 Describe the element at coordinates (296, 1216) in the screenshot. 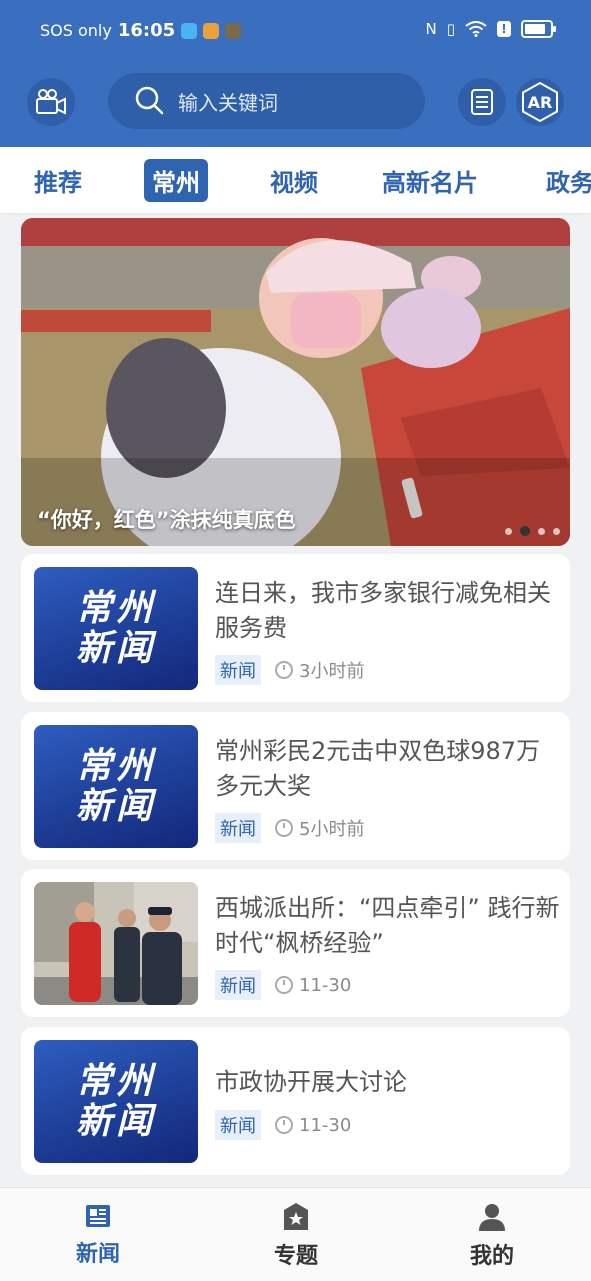

I see `star-badge-icon` at that location.